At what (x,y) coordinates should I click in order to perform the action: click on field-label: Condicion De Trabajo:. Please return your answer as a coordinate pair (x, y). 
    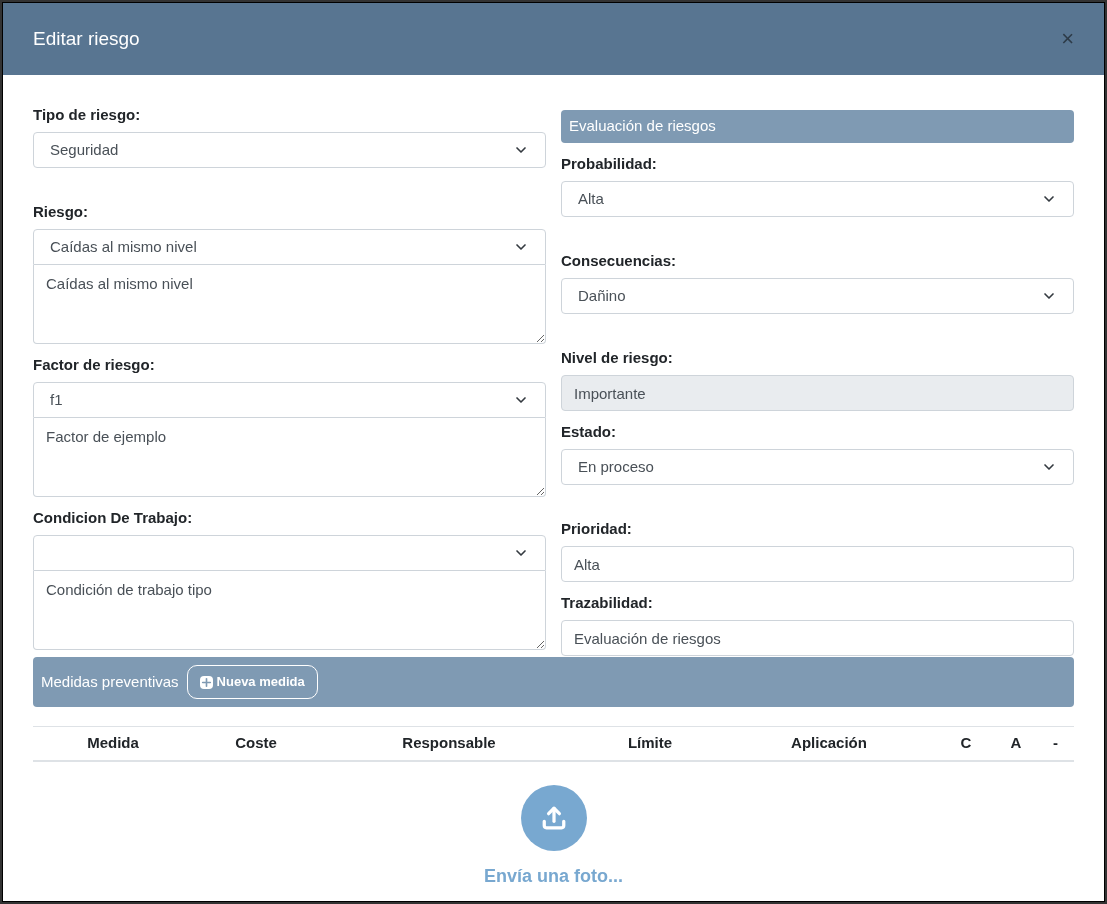
    Looking at the image, I should click on (113, 518).